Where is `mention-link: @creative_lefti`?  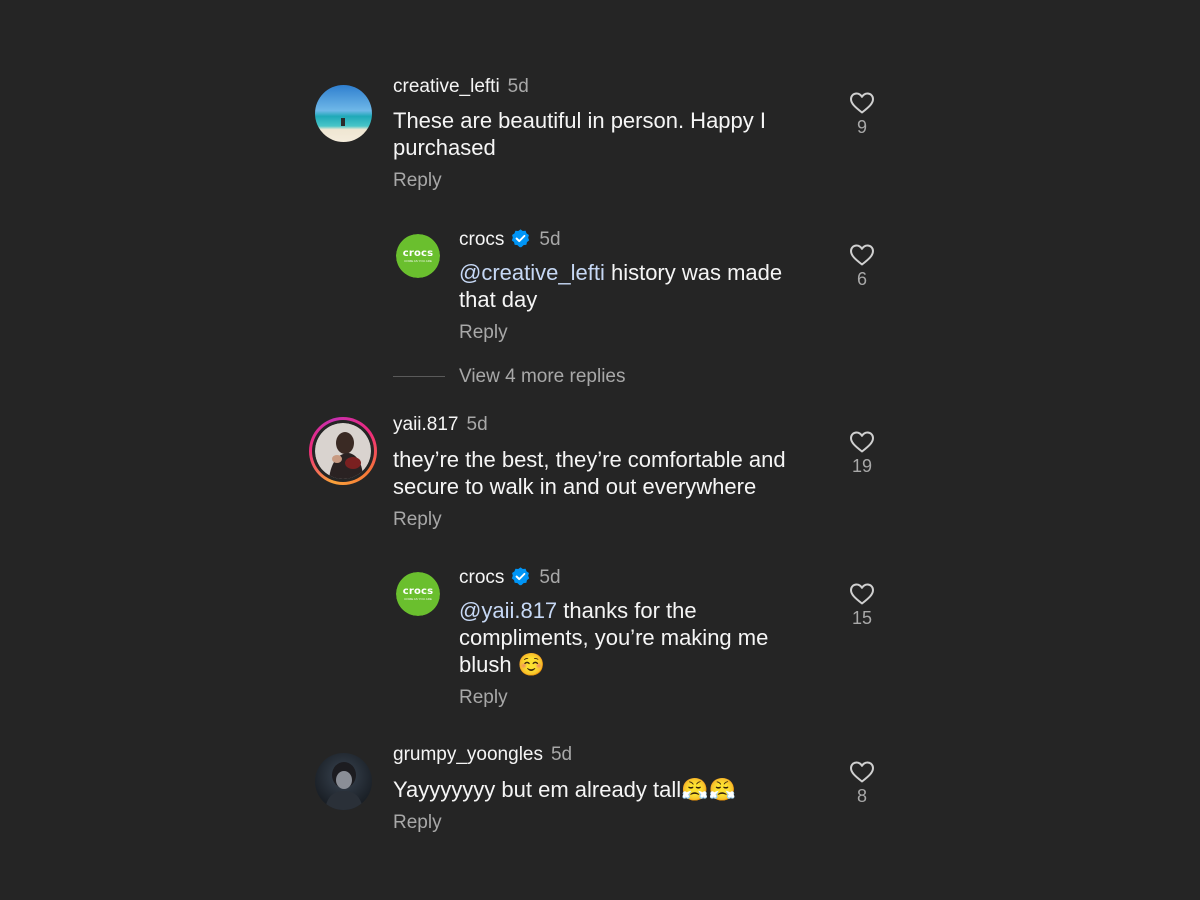 mention-link: @creative_lefti is located at coordinates (532, 272).